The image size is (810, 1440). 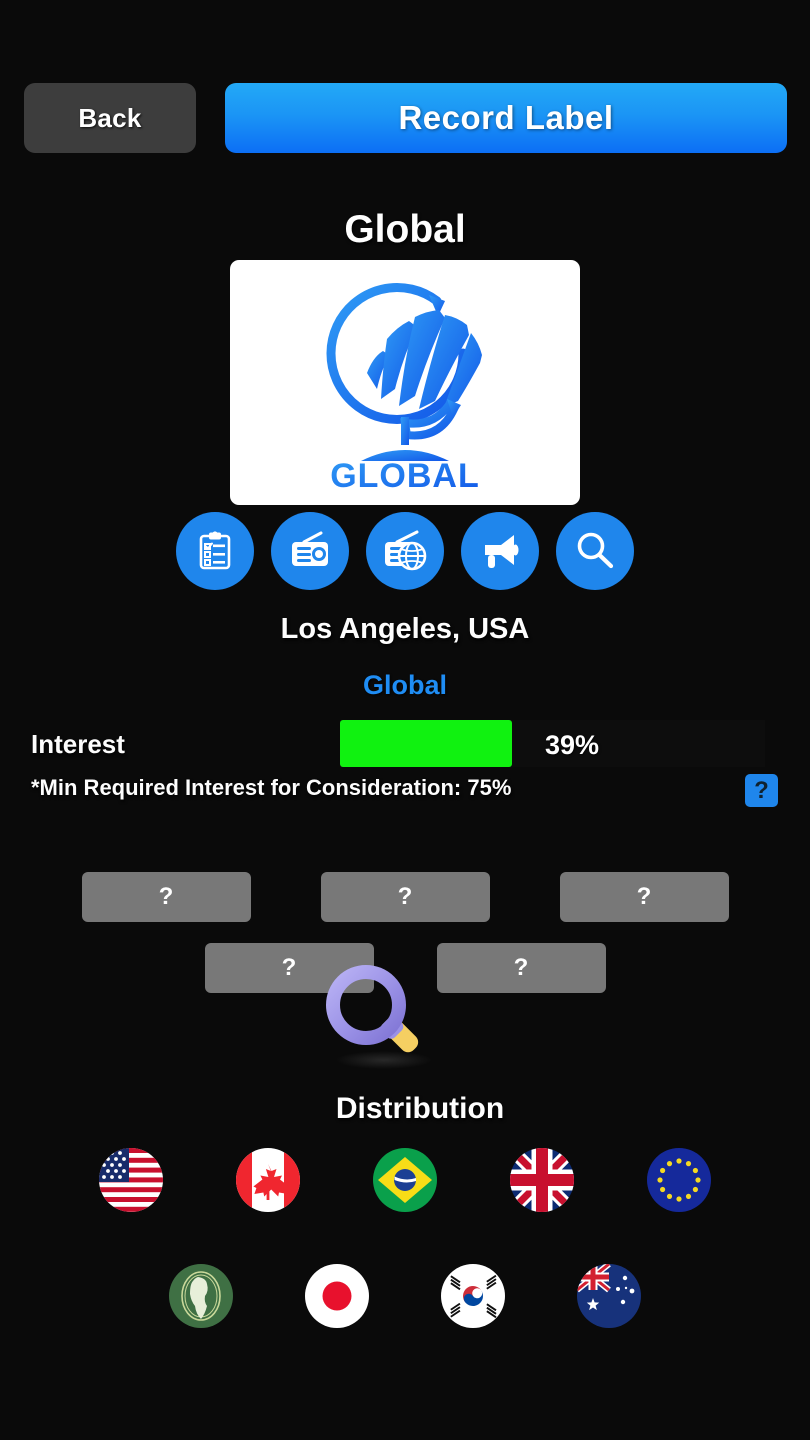 I want to click on search-icon, so click(x=595, y=551).